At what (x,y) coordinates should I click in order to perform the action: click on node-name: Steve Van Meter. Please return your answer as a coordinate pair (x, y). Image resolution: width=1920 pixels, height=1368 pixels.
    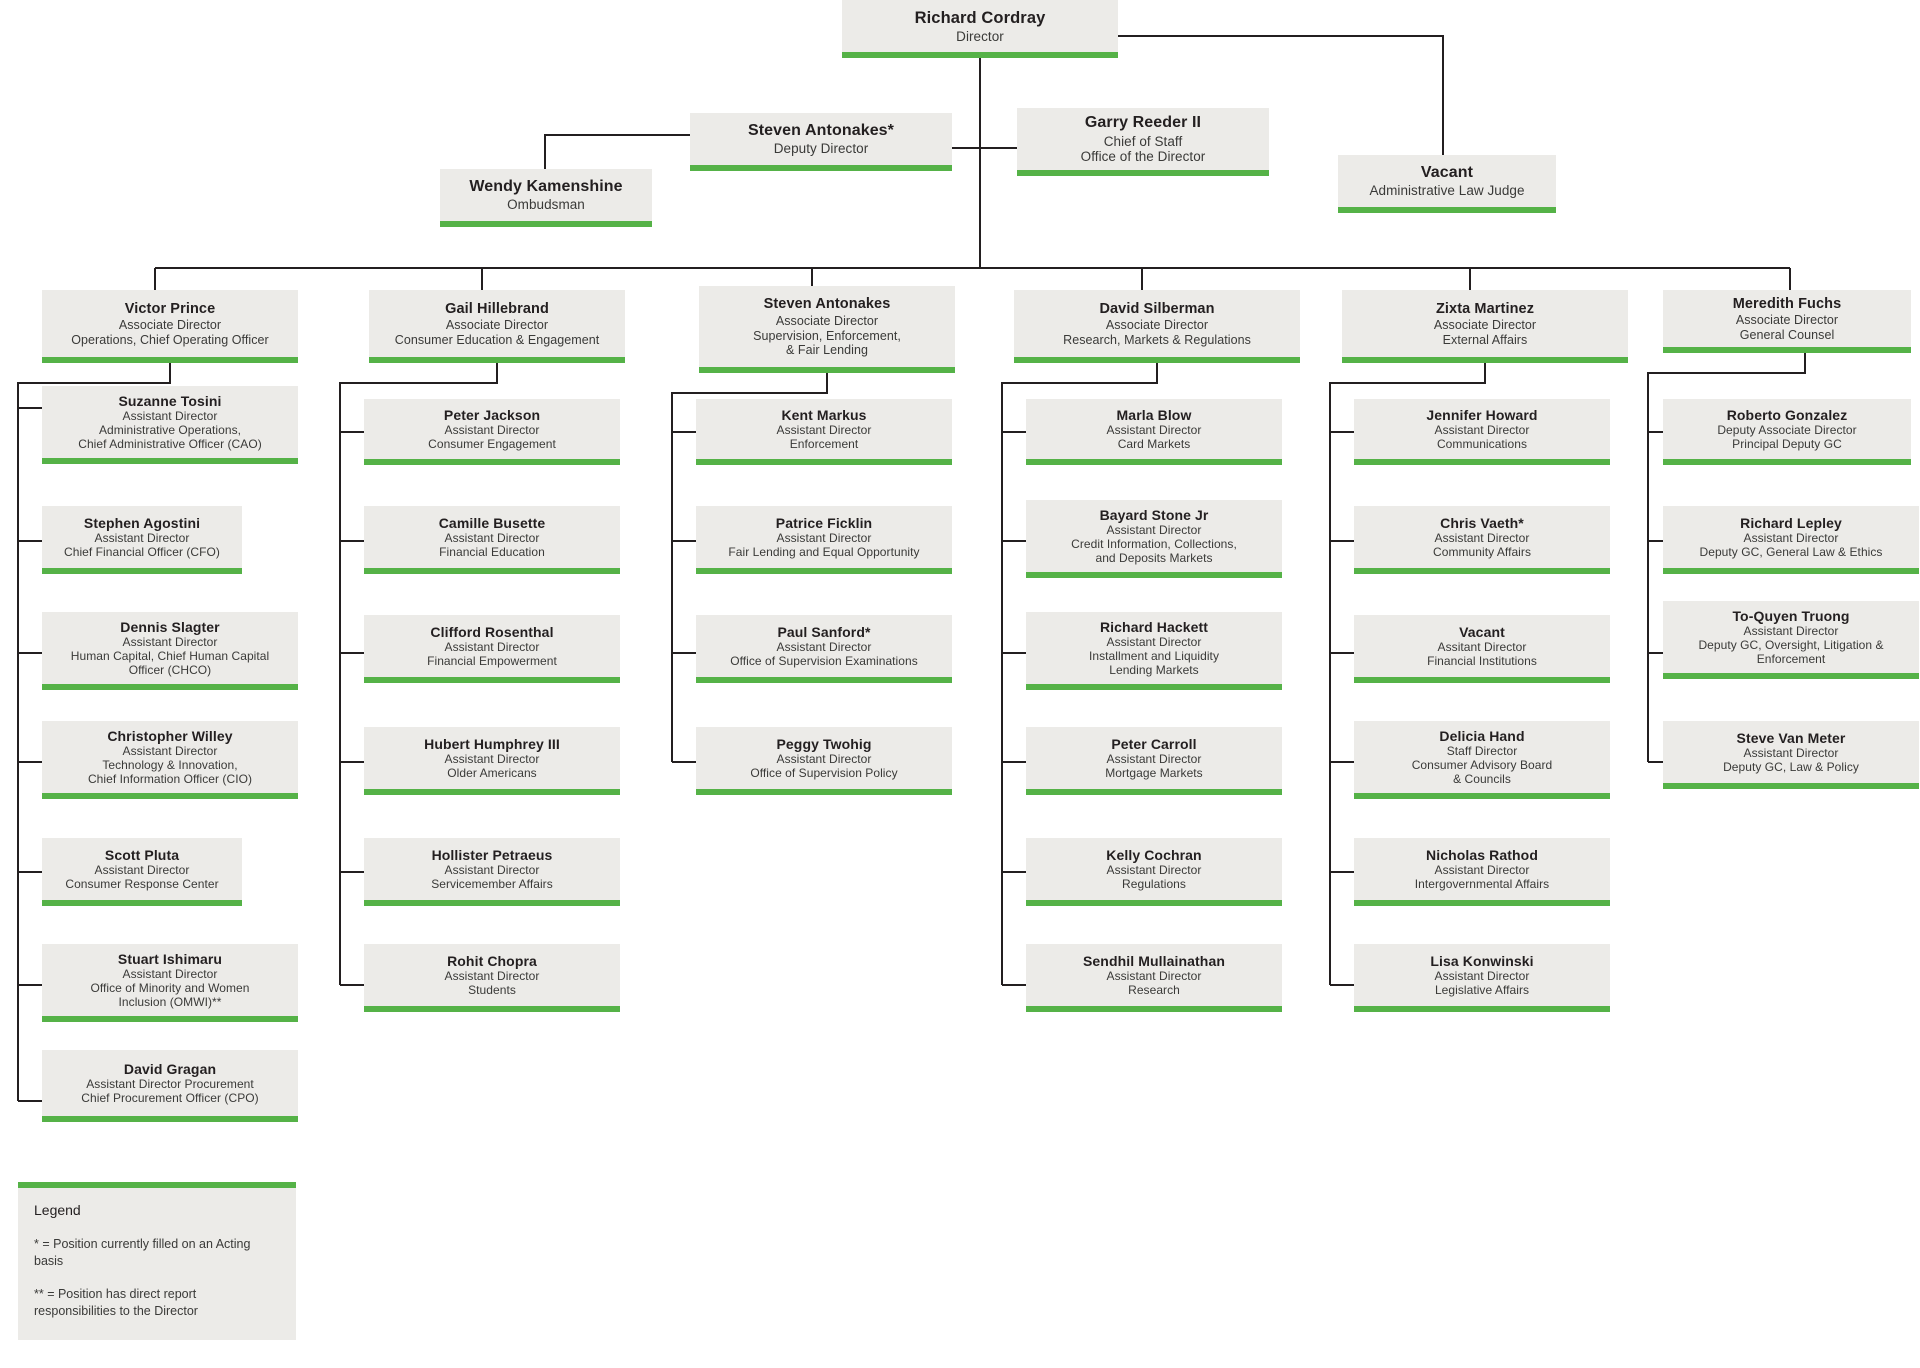
    Looking at the image, I should click on (1791, 737).